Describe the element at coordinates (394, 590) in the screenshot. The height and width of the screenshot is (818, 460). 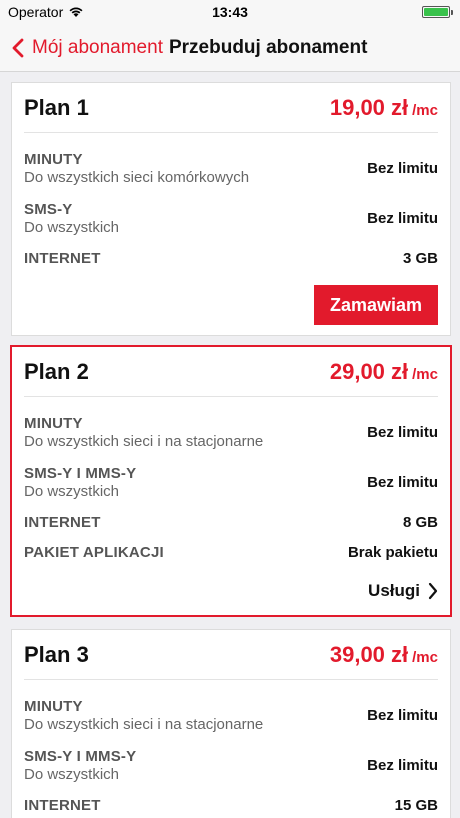
I see `services-label: Usługi` at that location.